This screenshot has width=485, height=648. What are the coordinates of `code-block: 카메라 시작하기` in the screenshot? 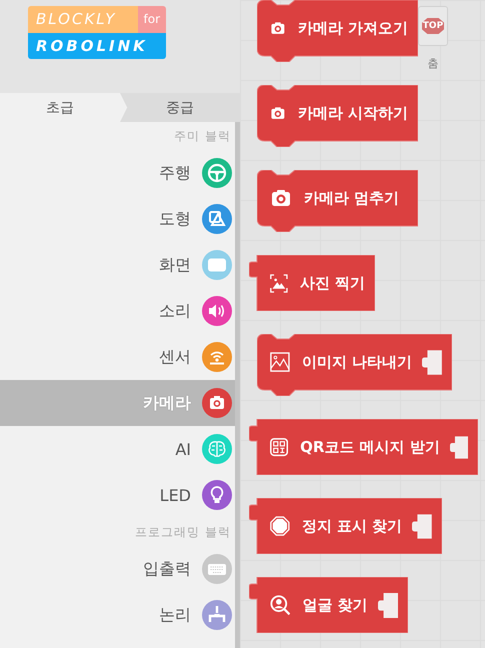 It's located at (337, 116).